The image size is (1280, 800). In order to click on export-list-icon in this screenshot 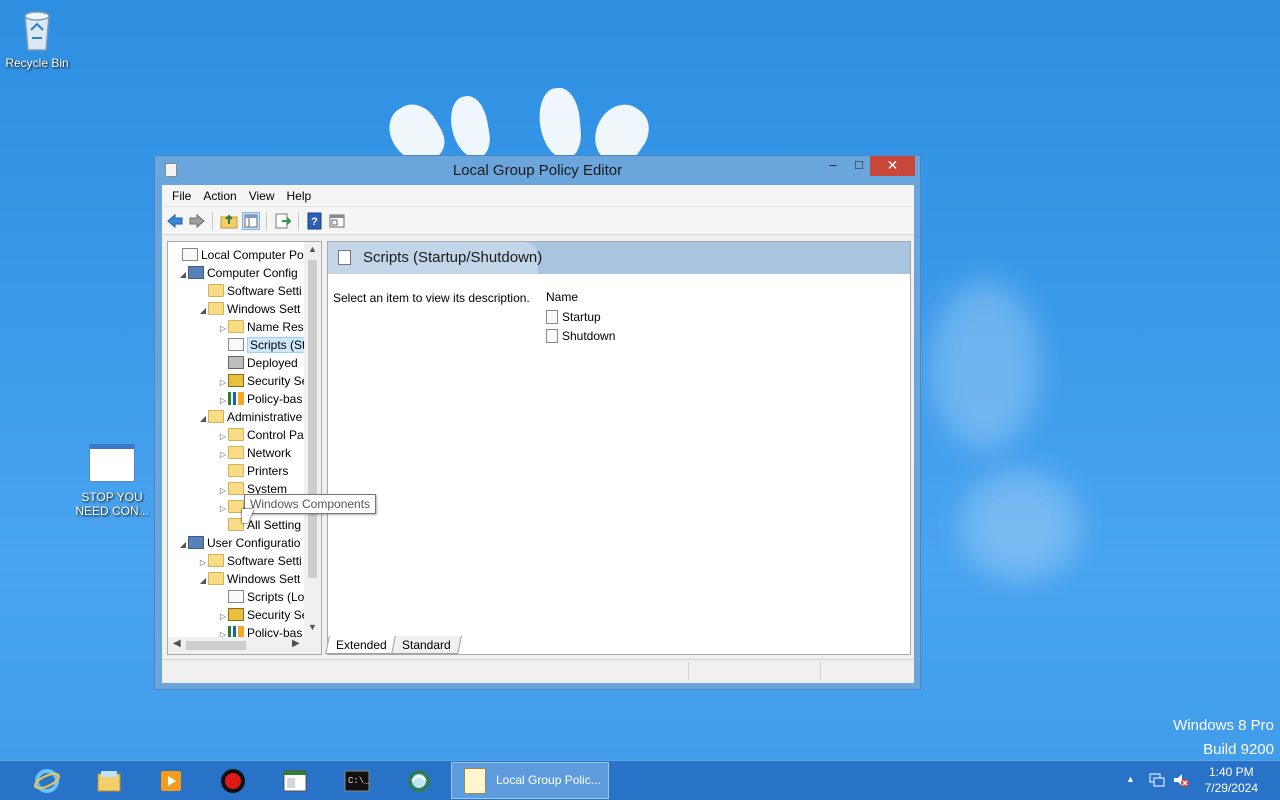, I will do `click(283, 221)`.